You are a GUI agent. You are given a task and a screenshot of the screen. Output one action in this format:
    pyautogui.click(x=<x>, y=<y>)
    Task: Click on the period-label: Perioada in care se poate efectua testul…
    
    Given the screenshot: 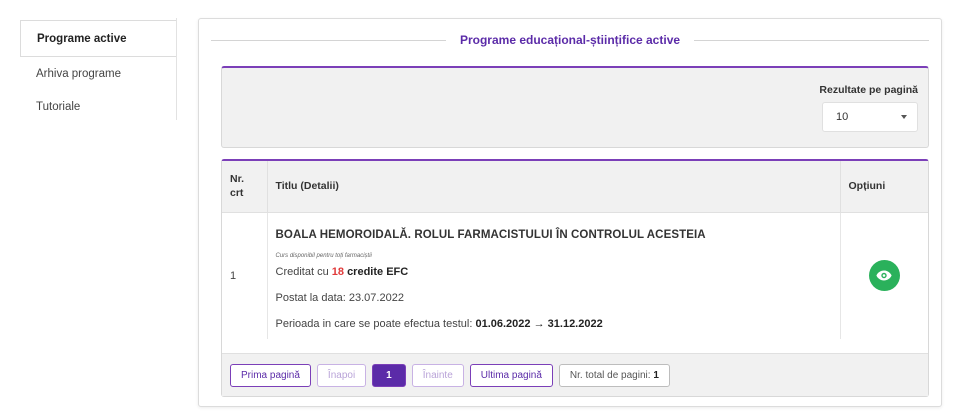 What is the action you would take?
    pyautogui.click(x=375, y=324)
    